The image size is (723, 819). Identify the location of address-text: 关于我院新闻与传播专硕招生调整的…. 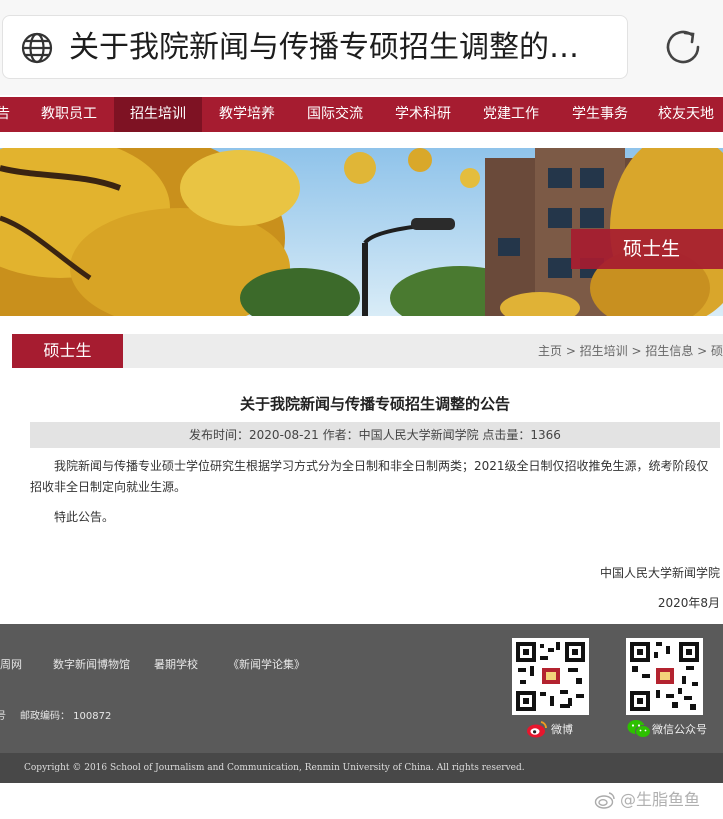
(345, 48).